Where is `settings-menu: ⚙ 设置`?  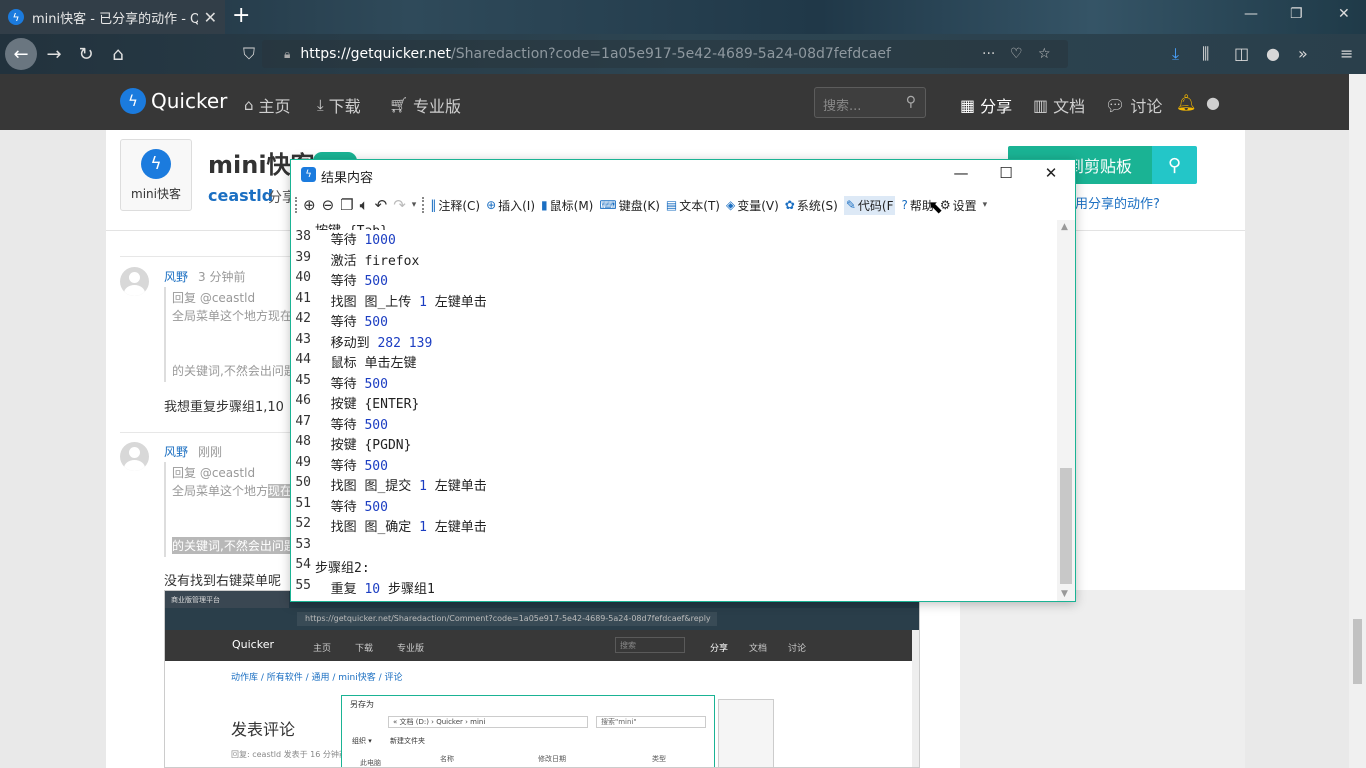 settings-menu: ⚙ 设置 is located at coordinates (958, 205).